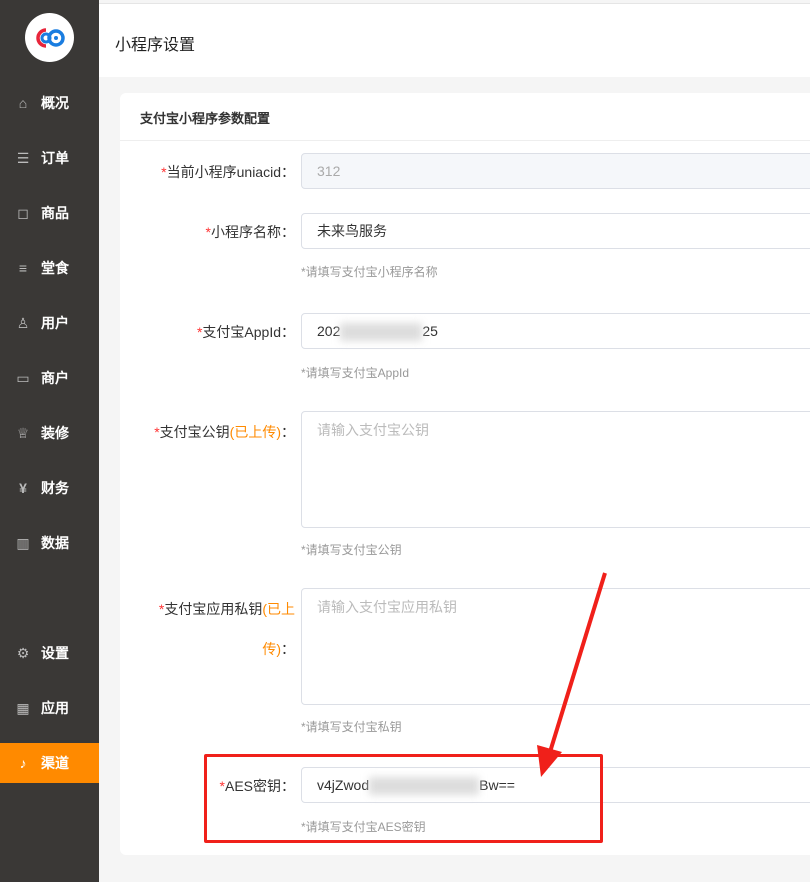  I want to click on sidebar-item-label: 数据, so click(55, 543).